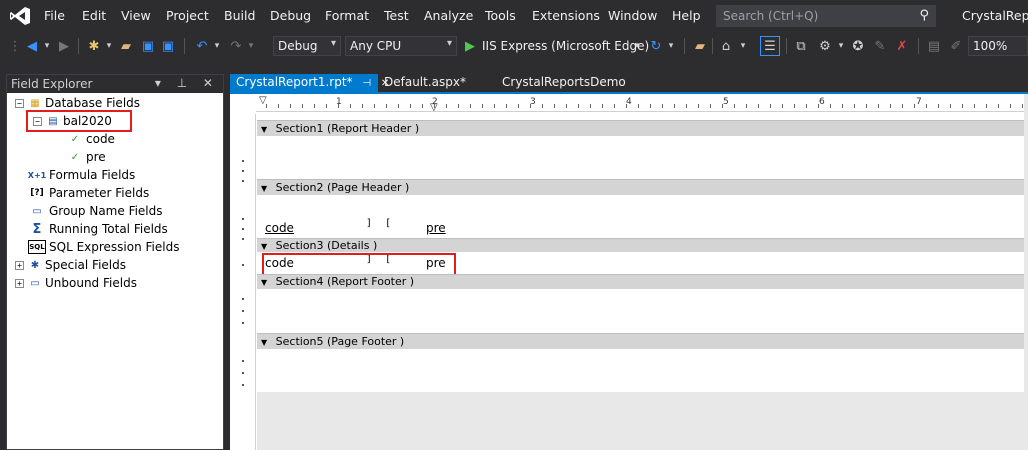 The width and height of the screenshot is (1028, 450). I want to click on section-report-header: ▼ Section1 (Report Header ), so click(642, 128).